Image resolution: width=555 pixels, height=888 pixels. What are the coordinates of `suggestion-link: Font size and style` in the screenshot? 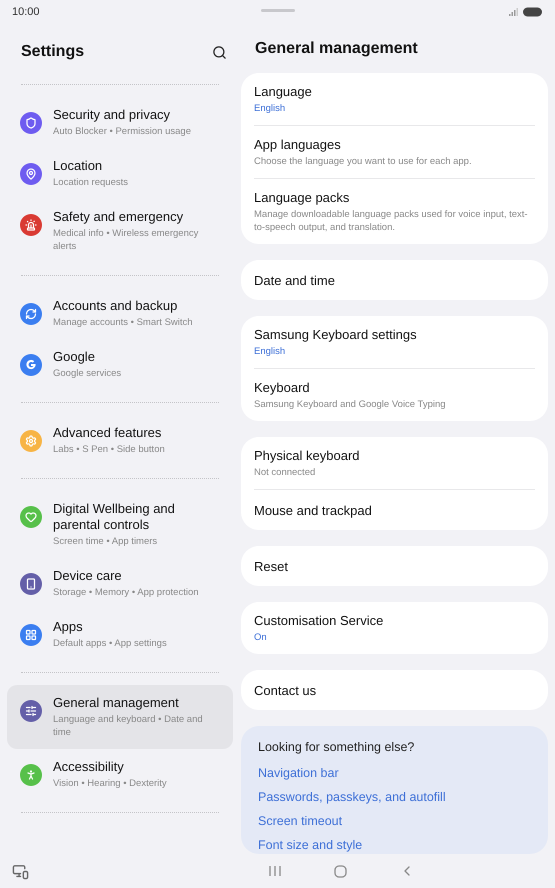 It's located at (394, 845).